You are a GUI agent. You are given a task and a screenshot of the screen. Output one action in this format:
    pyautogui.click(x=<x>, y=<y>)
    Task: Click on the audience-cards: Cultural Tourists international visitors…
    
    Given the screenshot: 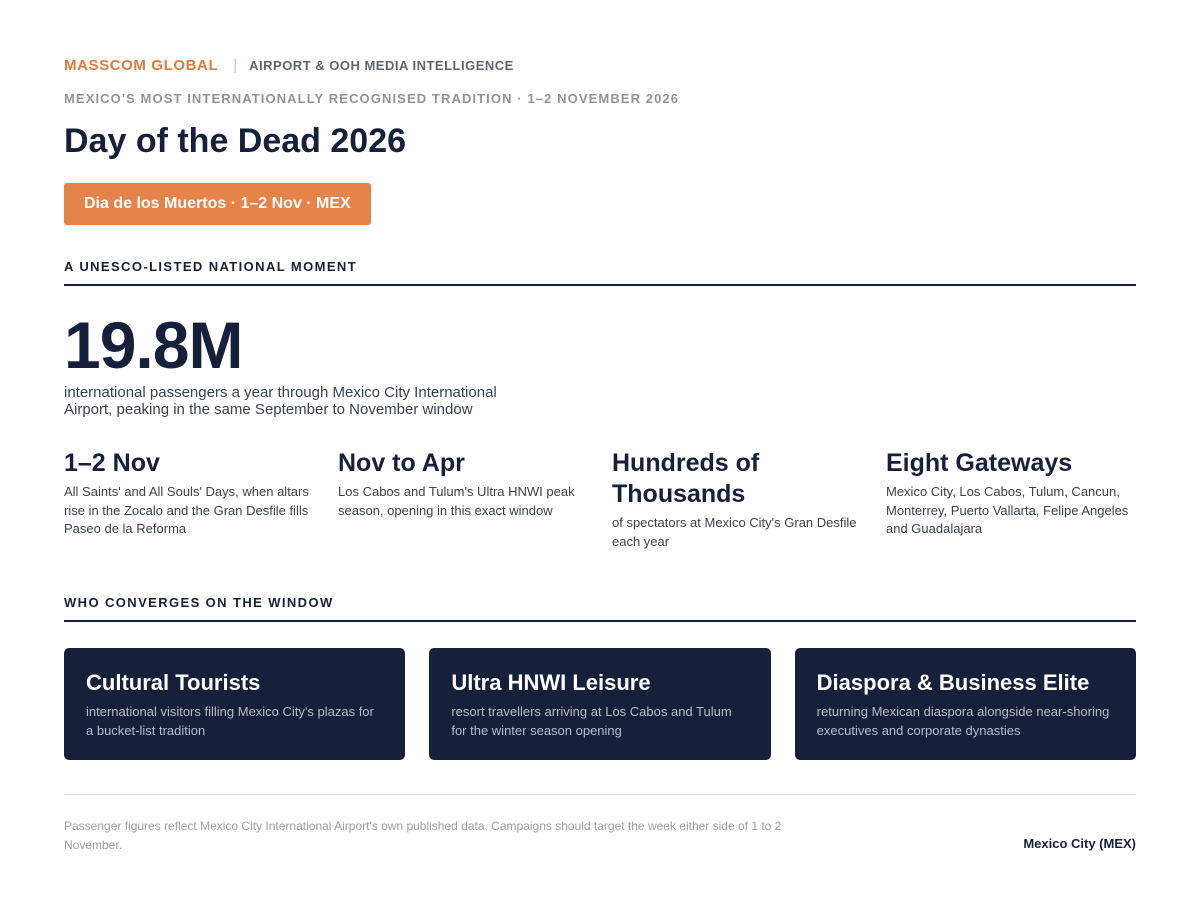 What is the action you would take?
    pyautogui.click(x=600, y=704)
    